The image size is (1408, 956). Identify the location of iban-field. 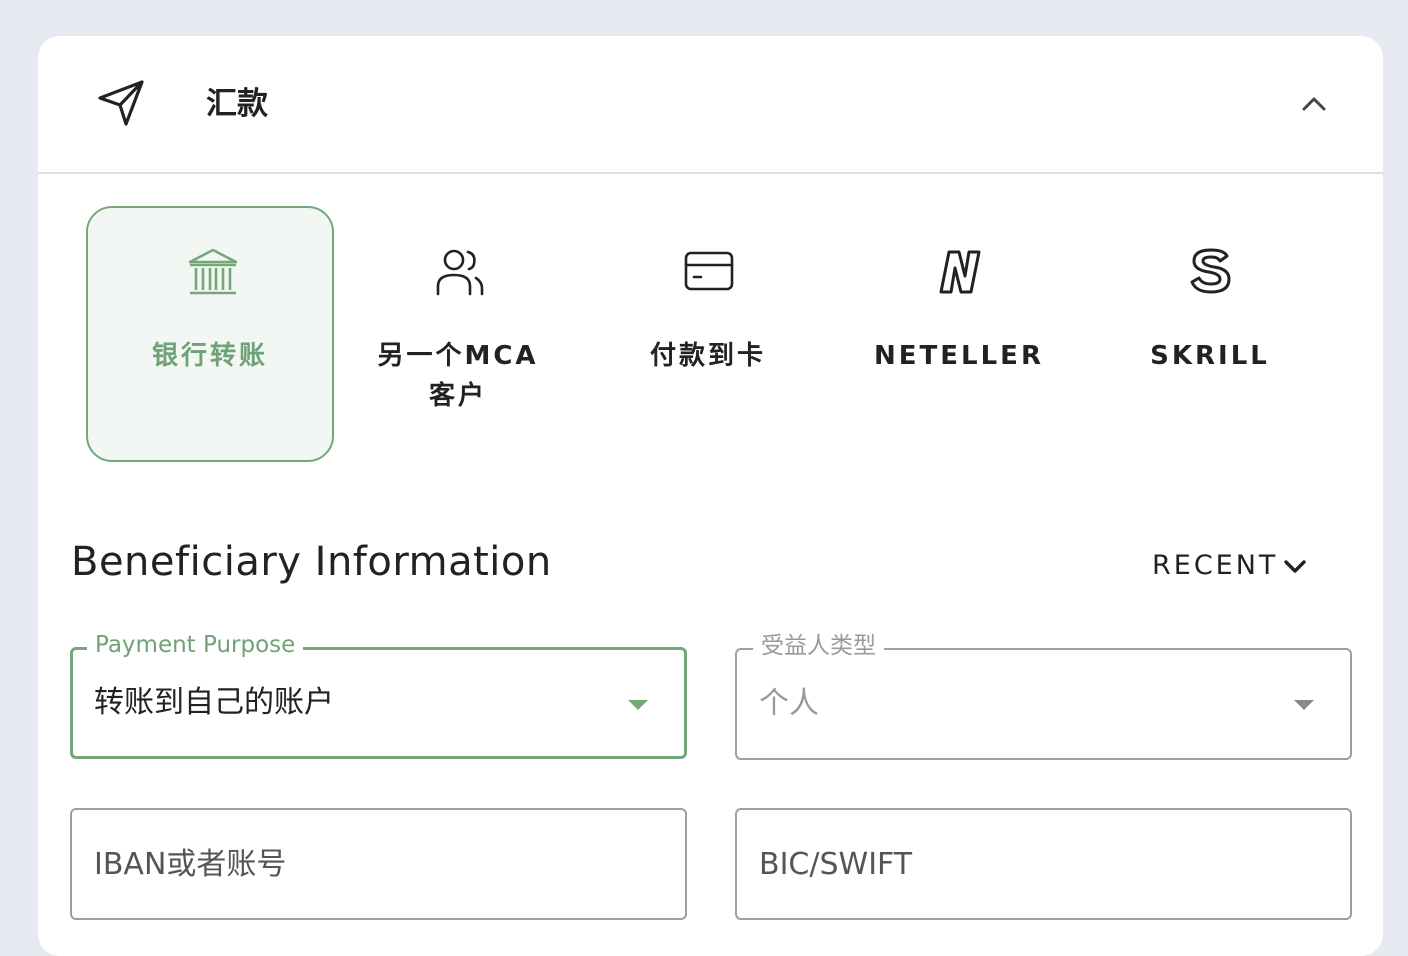
(378, 864).